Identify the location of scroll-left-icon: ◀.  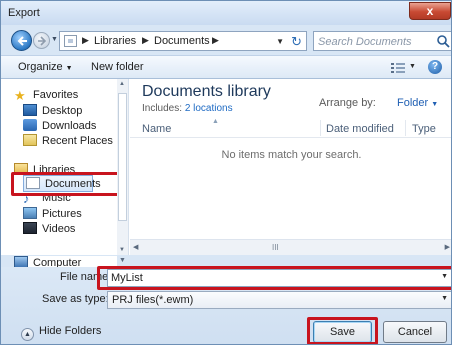
(135, 247).